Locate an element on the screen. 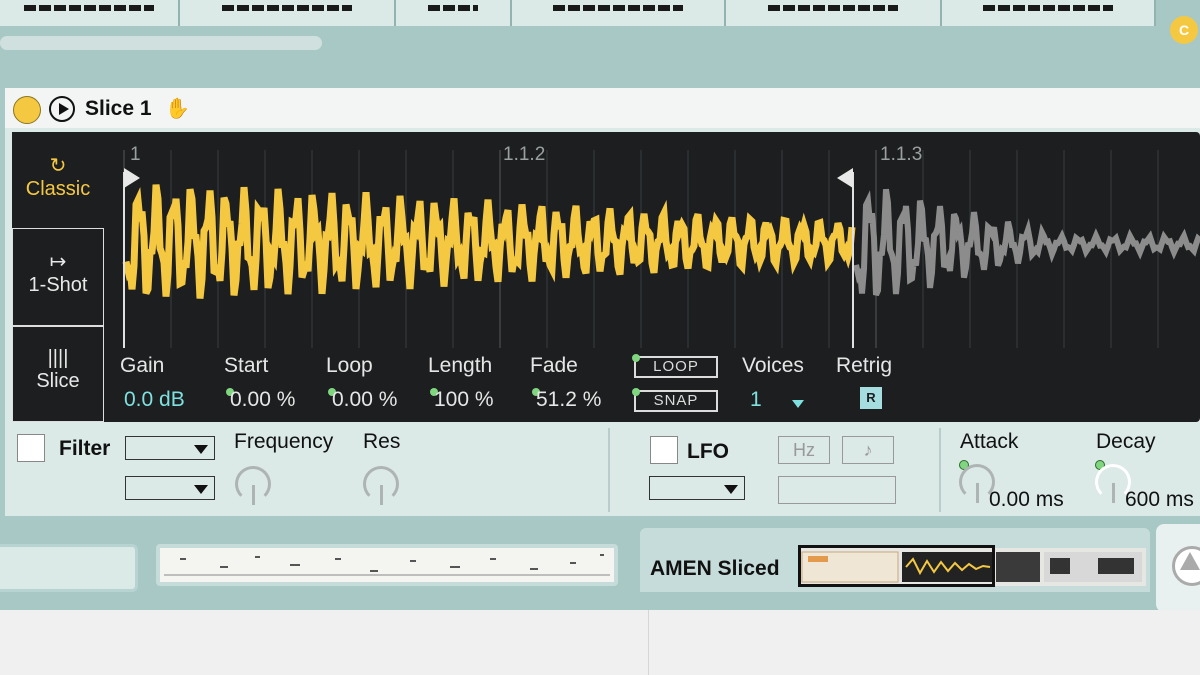 The width and height of the screenshot is (1200, 675). clip-overview-marks is located at coordinates (387, 565).